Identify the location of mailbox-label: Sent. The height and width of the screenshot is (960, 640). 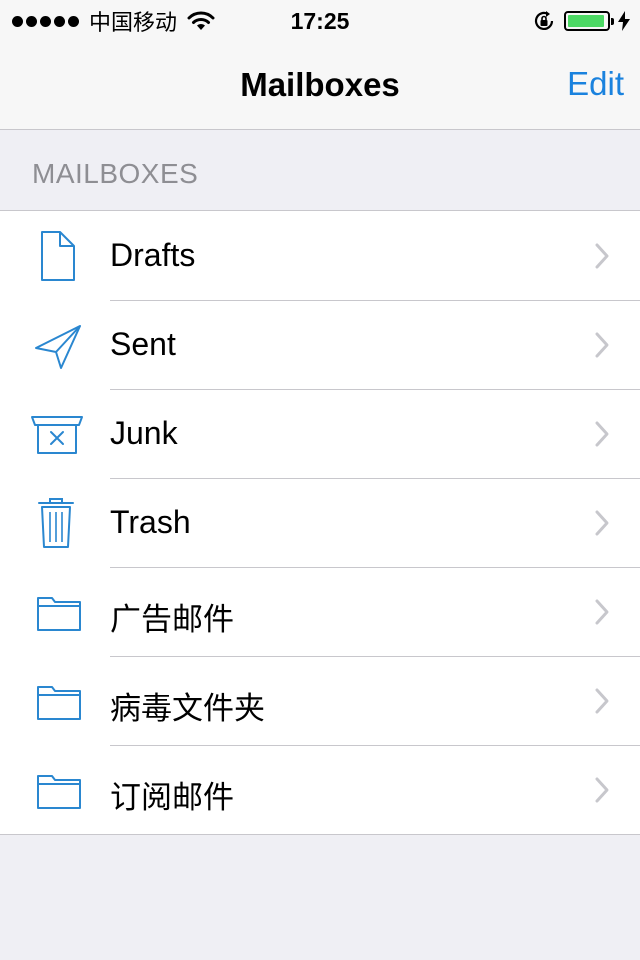
(143, 344).